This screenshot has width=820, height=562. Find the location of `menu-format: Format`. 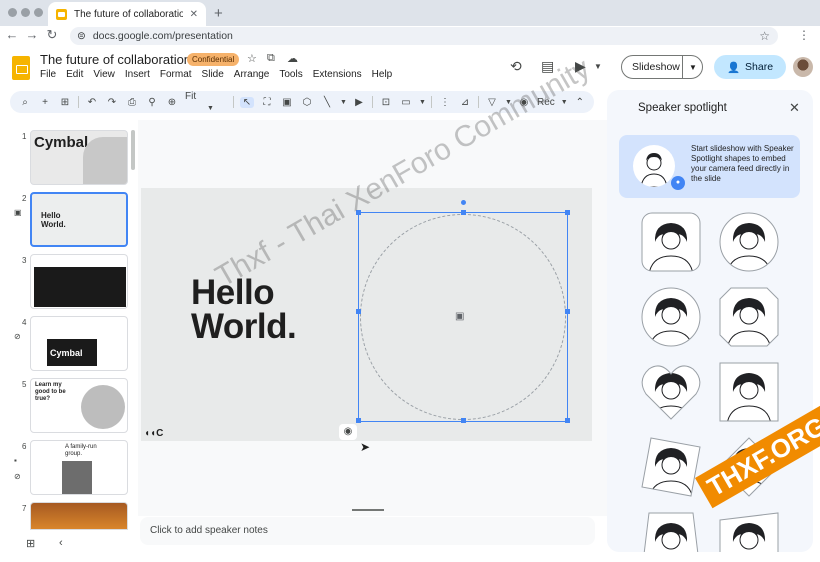

menu-format: Format is located at coordinates (176, 74).